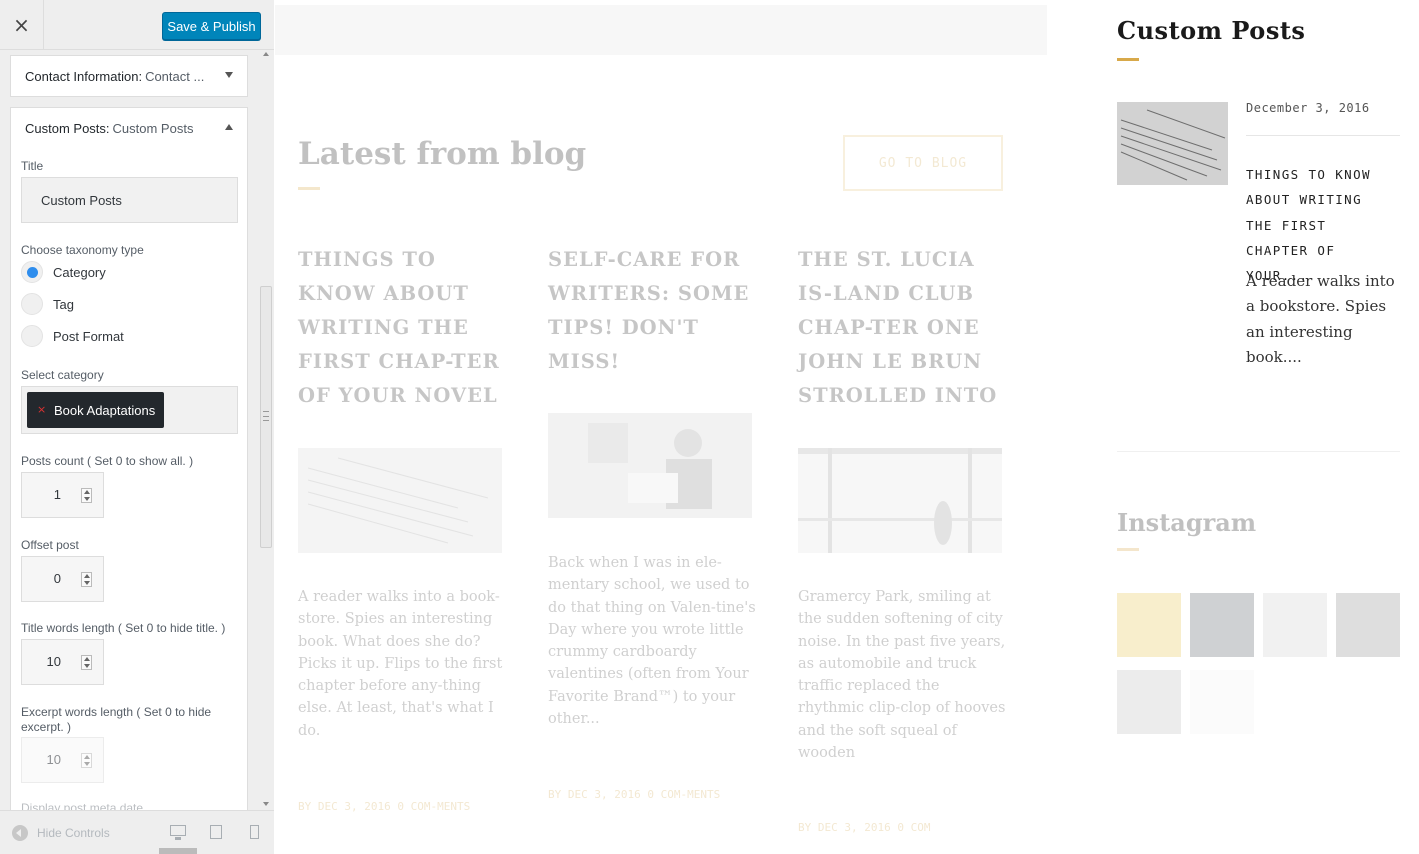 This screenshot has height=854, width=1419. Describe the element at coordinates (20, 833) in the screenshot. I see `collapse-icon` at that location.